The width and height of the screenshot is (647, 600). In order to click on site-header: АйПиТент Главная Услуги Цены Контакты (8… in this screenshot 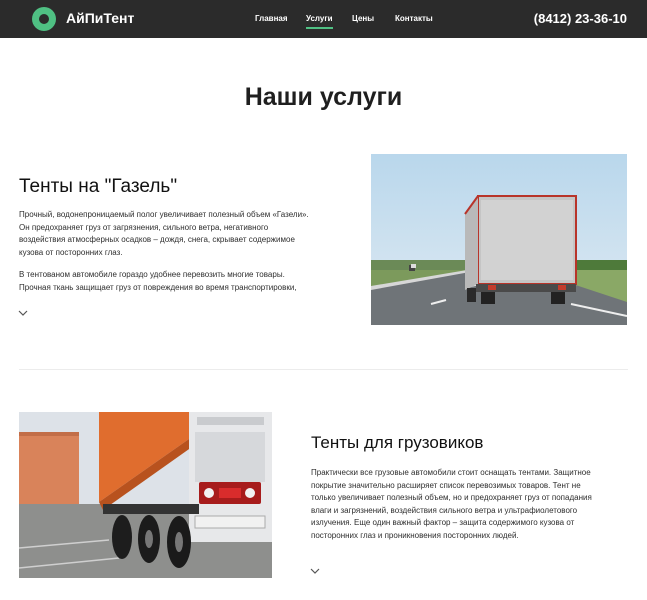, I will do `click(323, 19)`.